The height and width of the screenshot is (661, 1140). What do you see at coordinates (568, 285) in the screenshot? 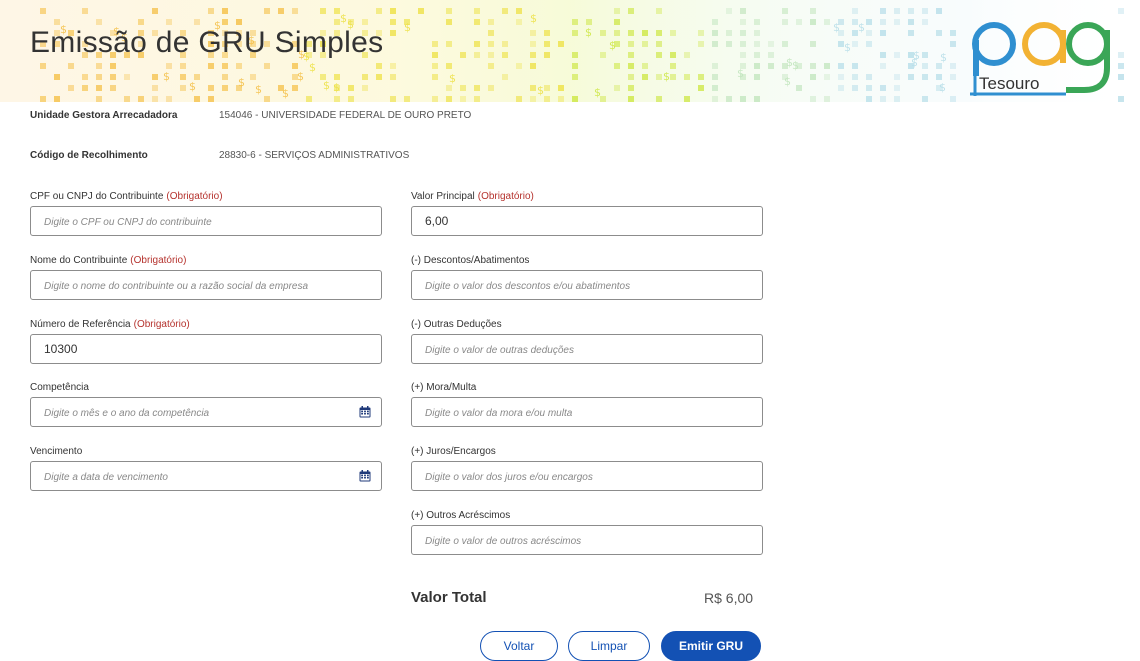
I see `descontos-input` at bounding box center [568, 285].